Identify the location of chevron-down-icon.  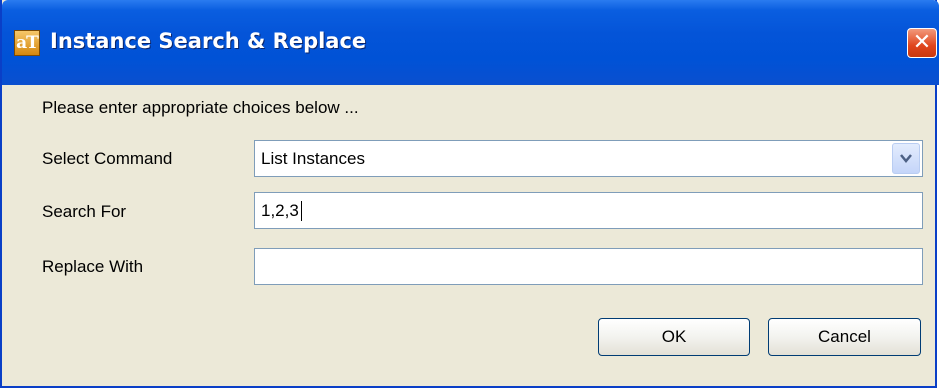
(906, 158).